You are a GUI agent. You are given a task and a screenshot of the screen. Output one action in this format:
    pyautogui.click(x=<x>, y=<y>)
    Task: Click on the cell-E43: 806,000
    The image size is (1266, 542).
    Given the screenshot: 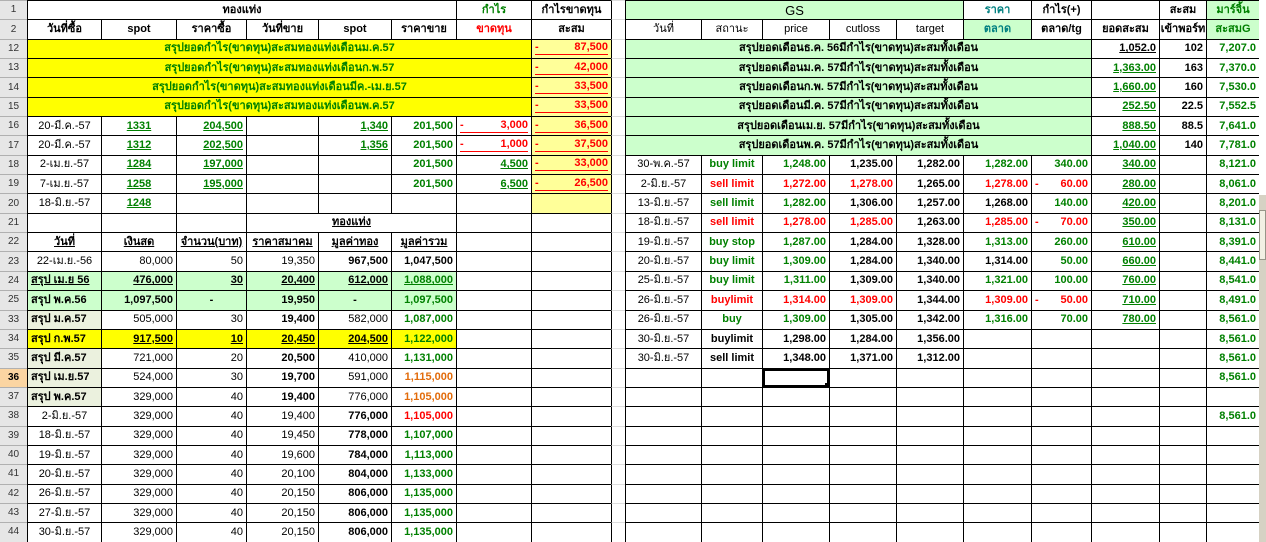 What is the action you would take?
    pyautogui.click(x=354, y=512)
    